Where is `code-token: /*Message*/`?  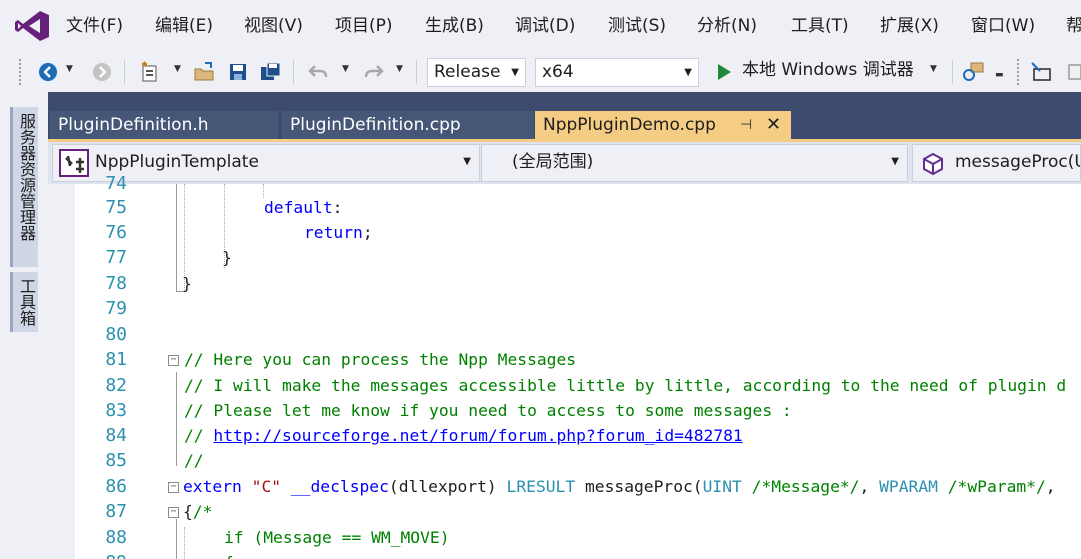 code-token: /*Message*/ is located at coordinates (805, 486).